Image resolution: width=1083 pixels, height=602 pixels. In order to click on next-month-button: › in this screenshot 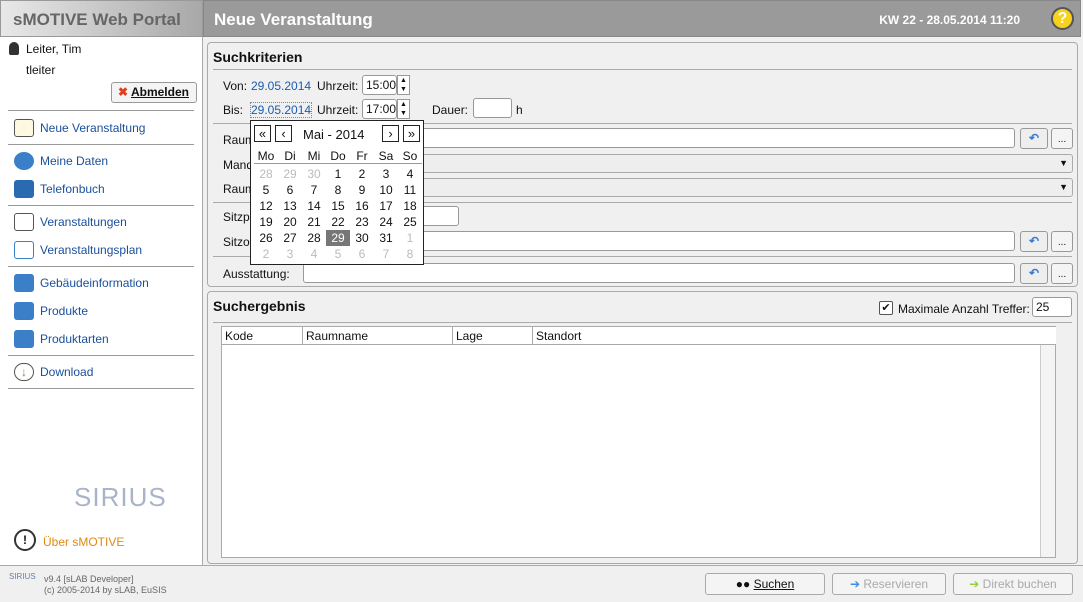, I will do `click(390, 133)`.